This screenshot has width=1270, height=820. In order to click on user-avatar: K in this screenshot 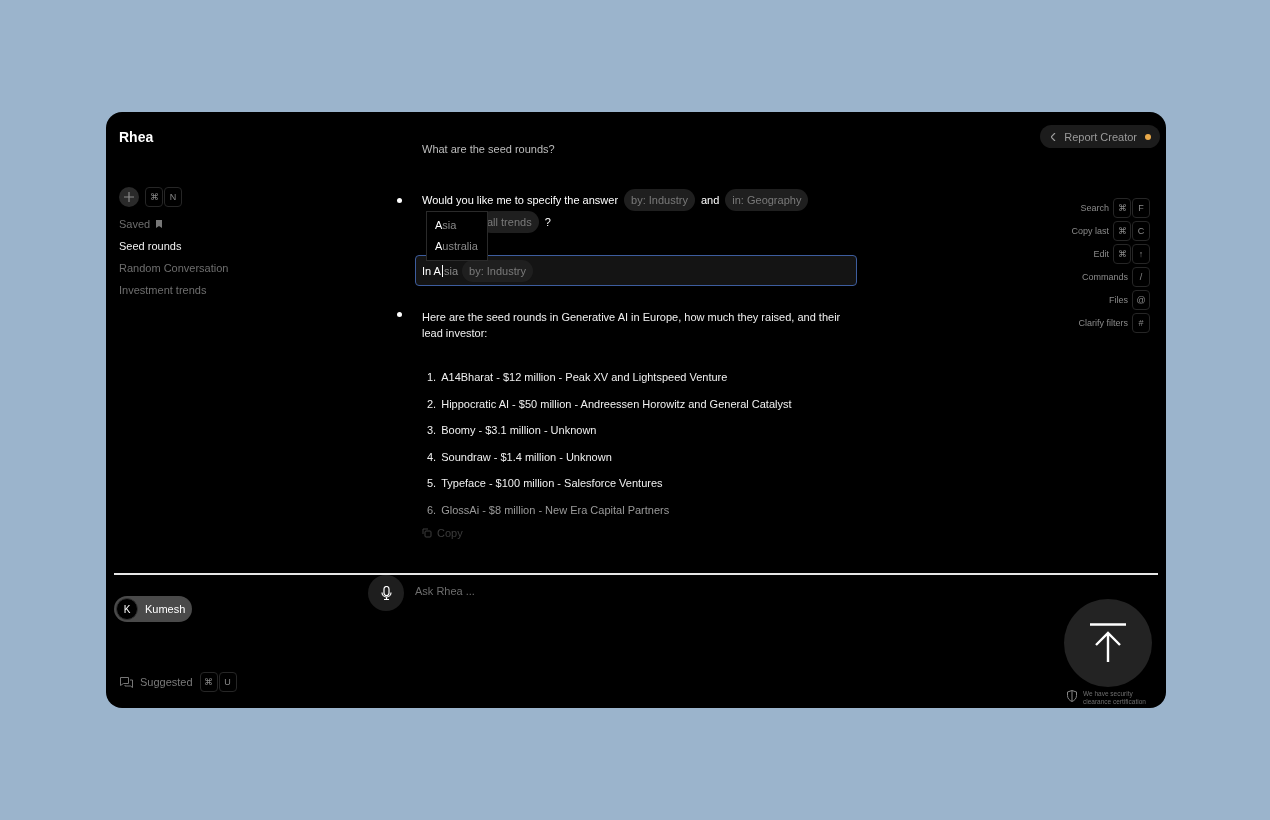, I will do `click(127, 609)`.